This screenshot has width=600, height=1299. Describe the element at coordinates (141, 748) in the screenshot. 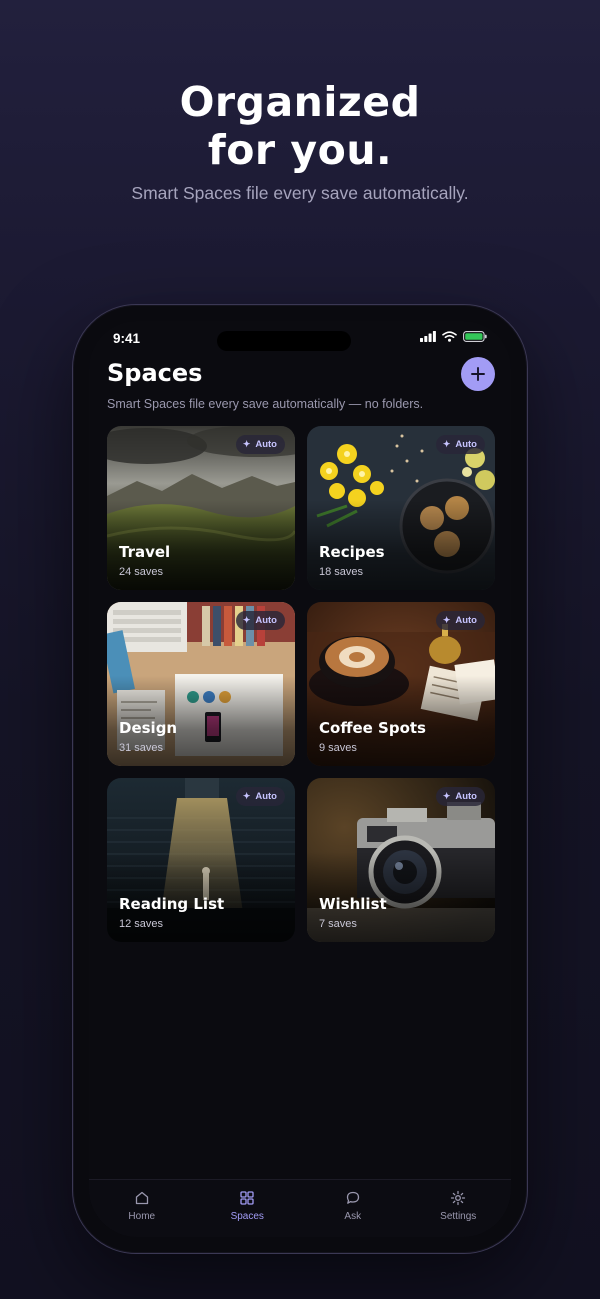

I see `space-count: 31 saves` at that location.